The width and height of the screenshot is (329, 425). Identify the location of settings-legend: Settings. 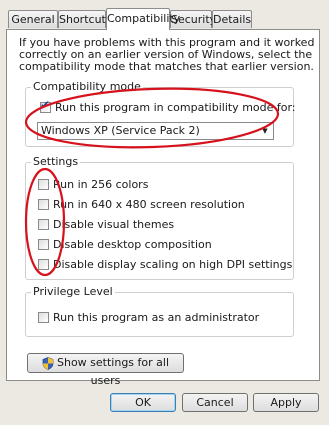
(56, 161).